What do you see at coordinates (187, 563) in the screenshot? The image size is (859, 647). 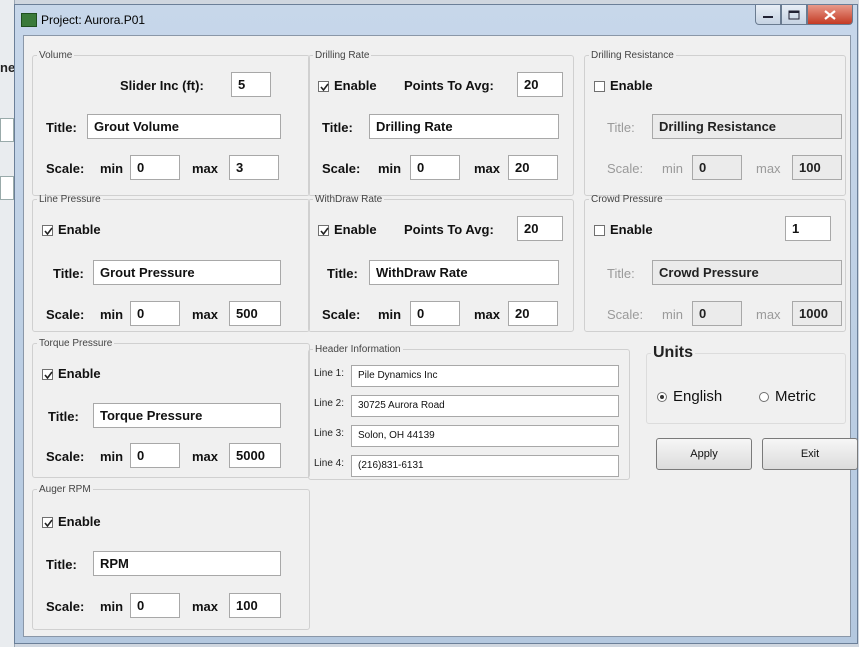 I see `auger-rpm-title-input: RPM` at bounding box center [187, 563].